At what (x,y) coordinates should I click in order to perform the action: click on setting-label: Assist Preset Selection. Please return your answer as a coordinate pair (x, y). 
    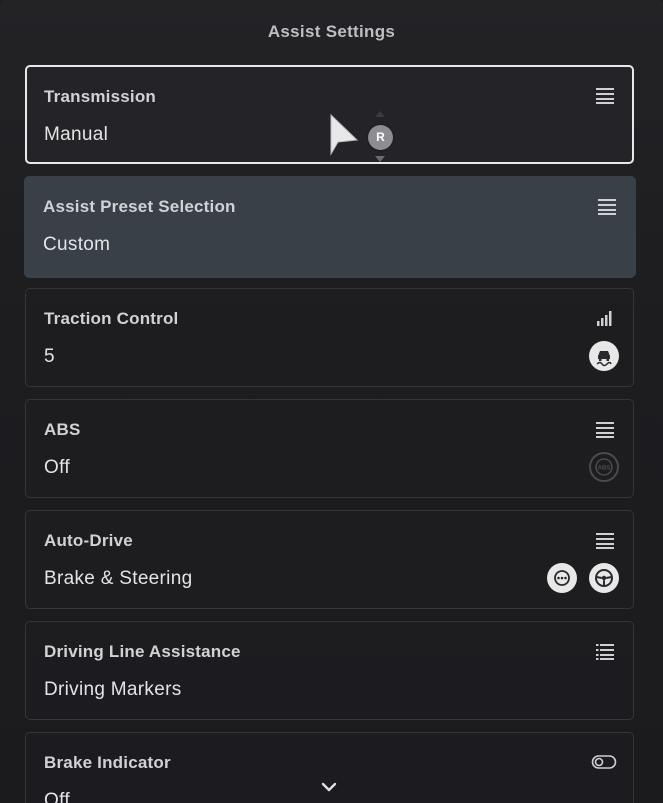
    Looking at the image, I should click on (139, 206).